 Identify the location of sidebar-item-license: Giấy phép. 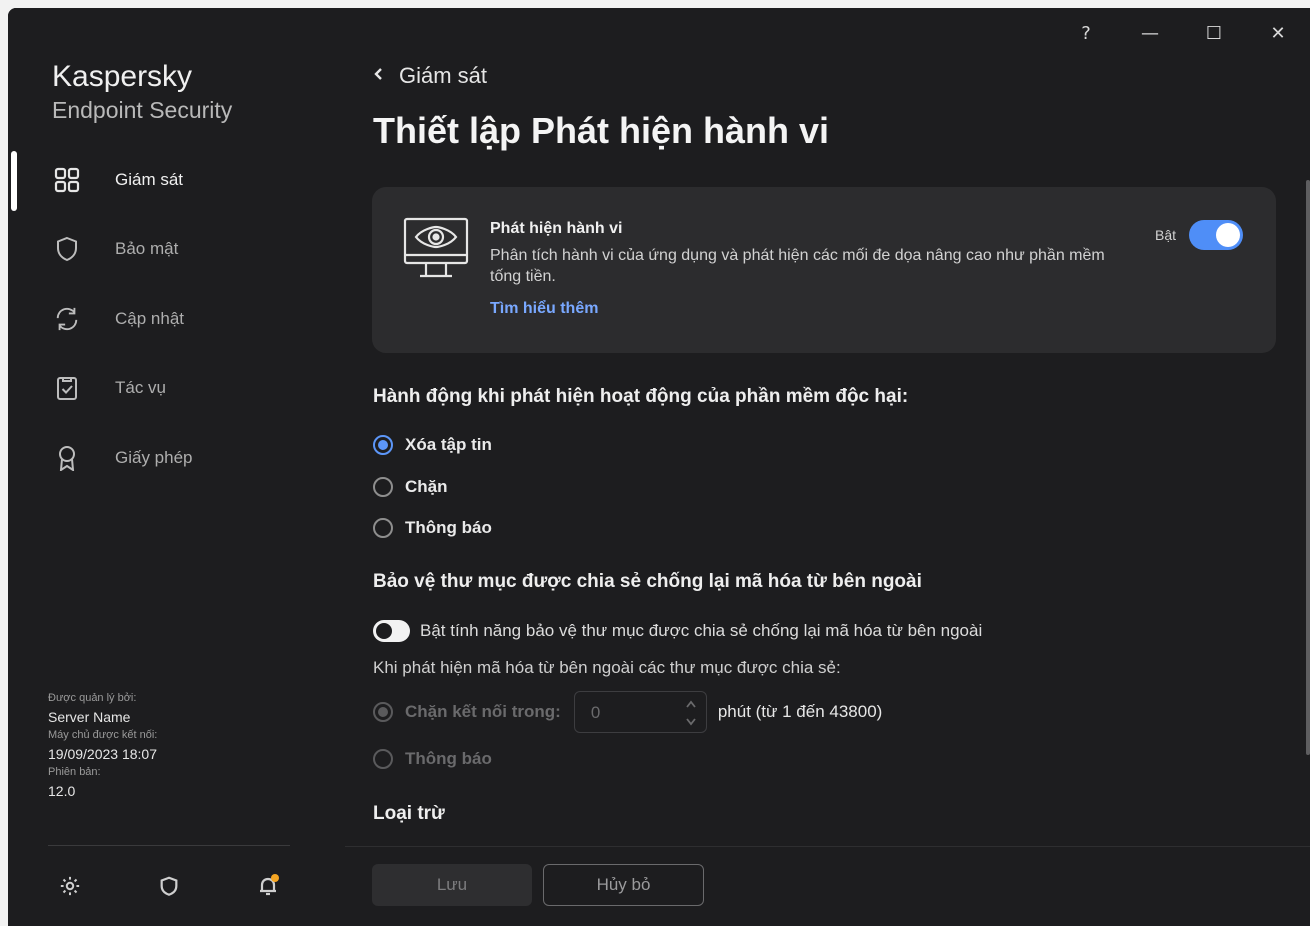
(176, 458).